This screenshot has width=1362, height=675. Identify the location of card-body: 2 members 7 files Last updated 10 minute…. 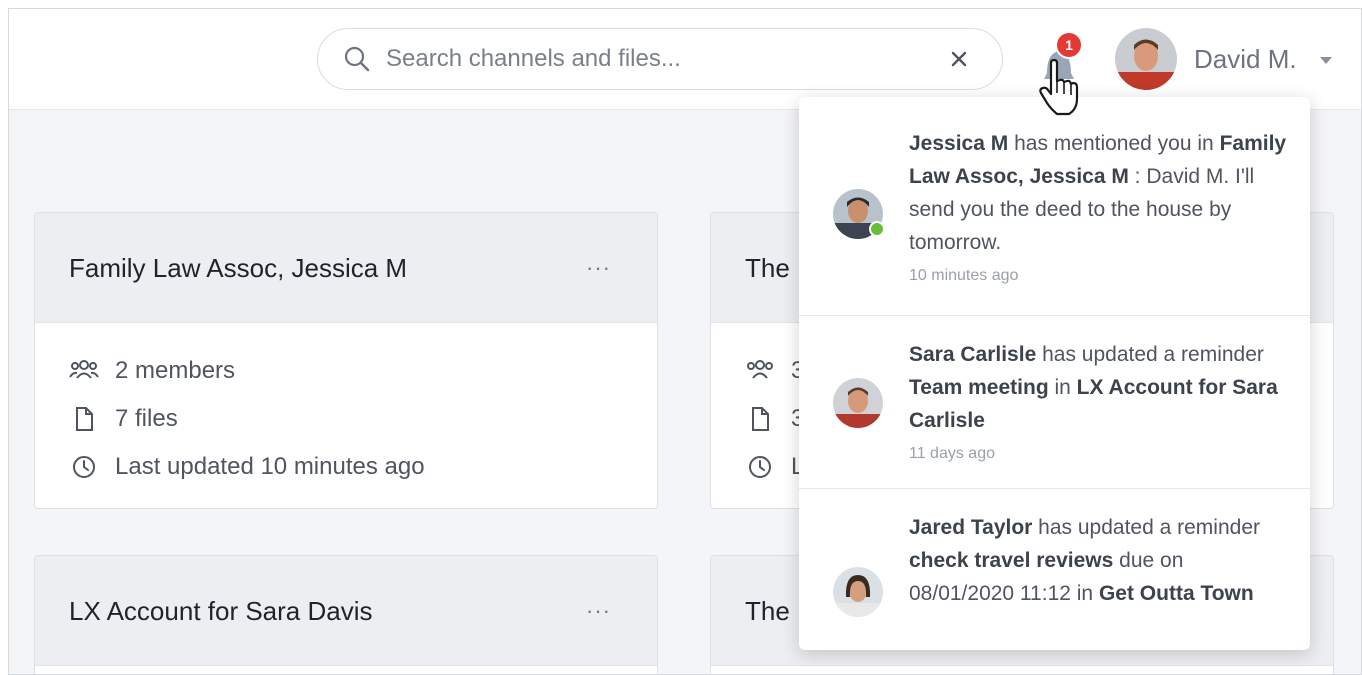
(346, 407).